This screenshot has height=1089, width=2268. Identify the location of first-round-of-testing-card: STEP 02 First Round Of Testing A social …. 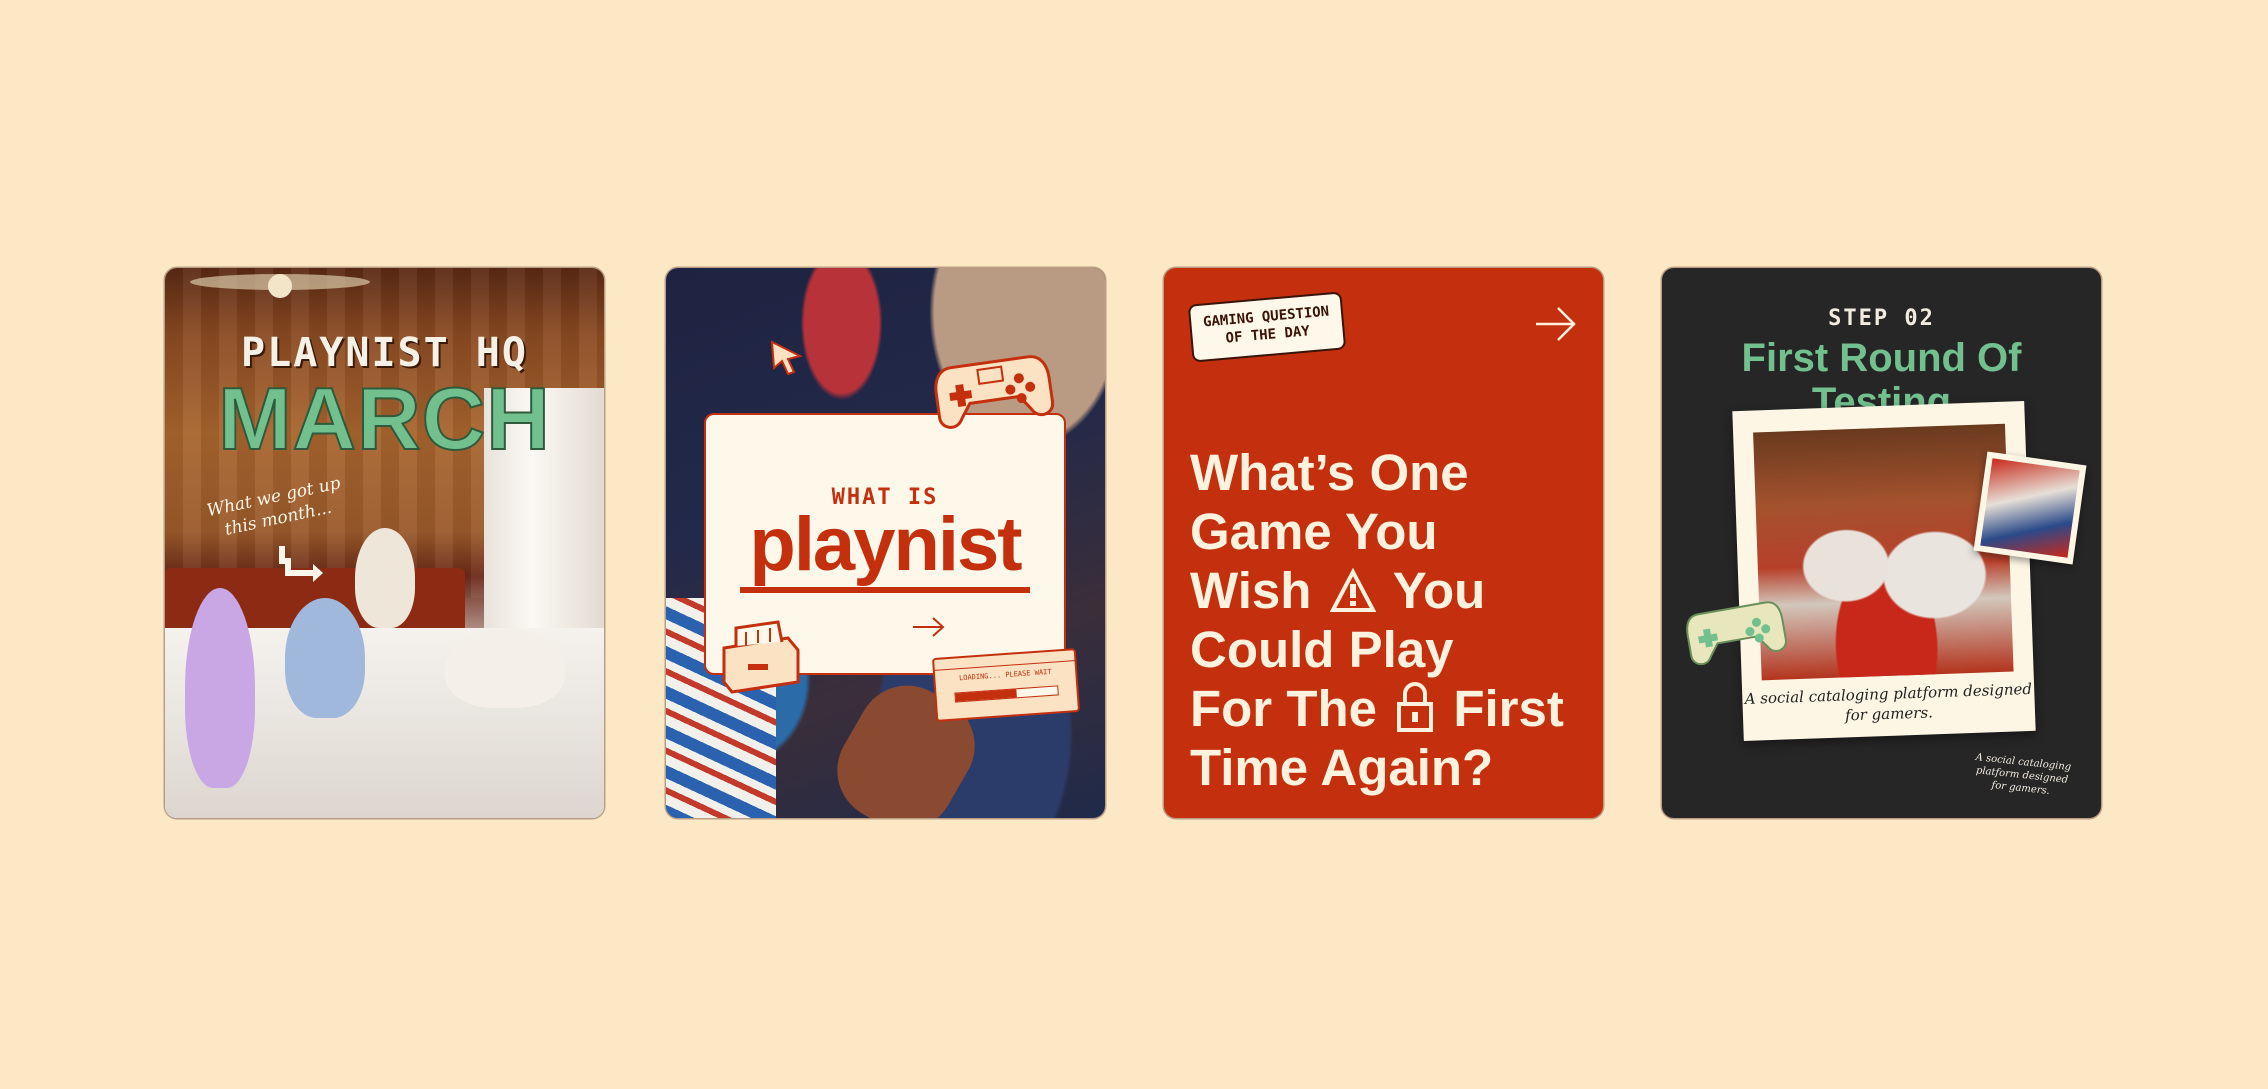
(1881, 543).